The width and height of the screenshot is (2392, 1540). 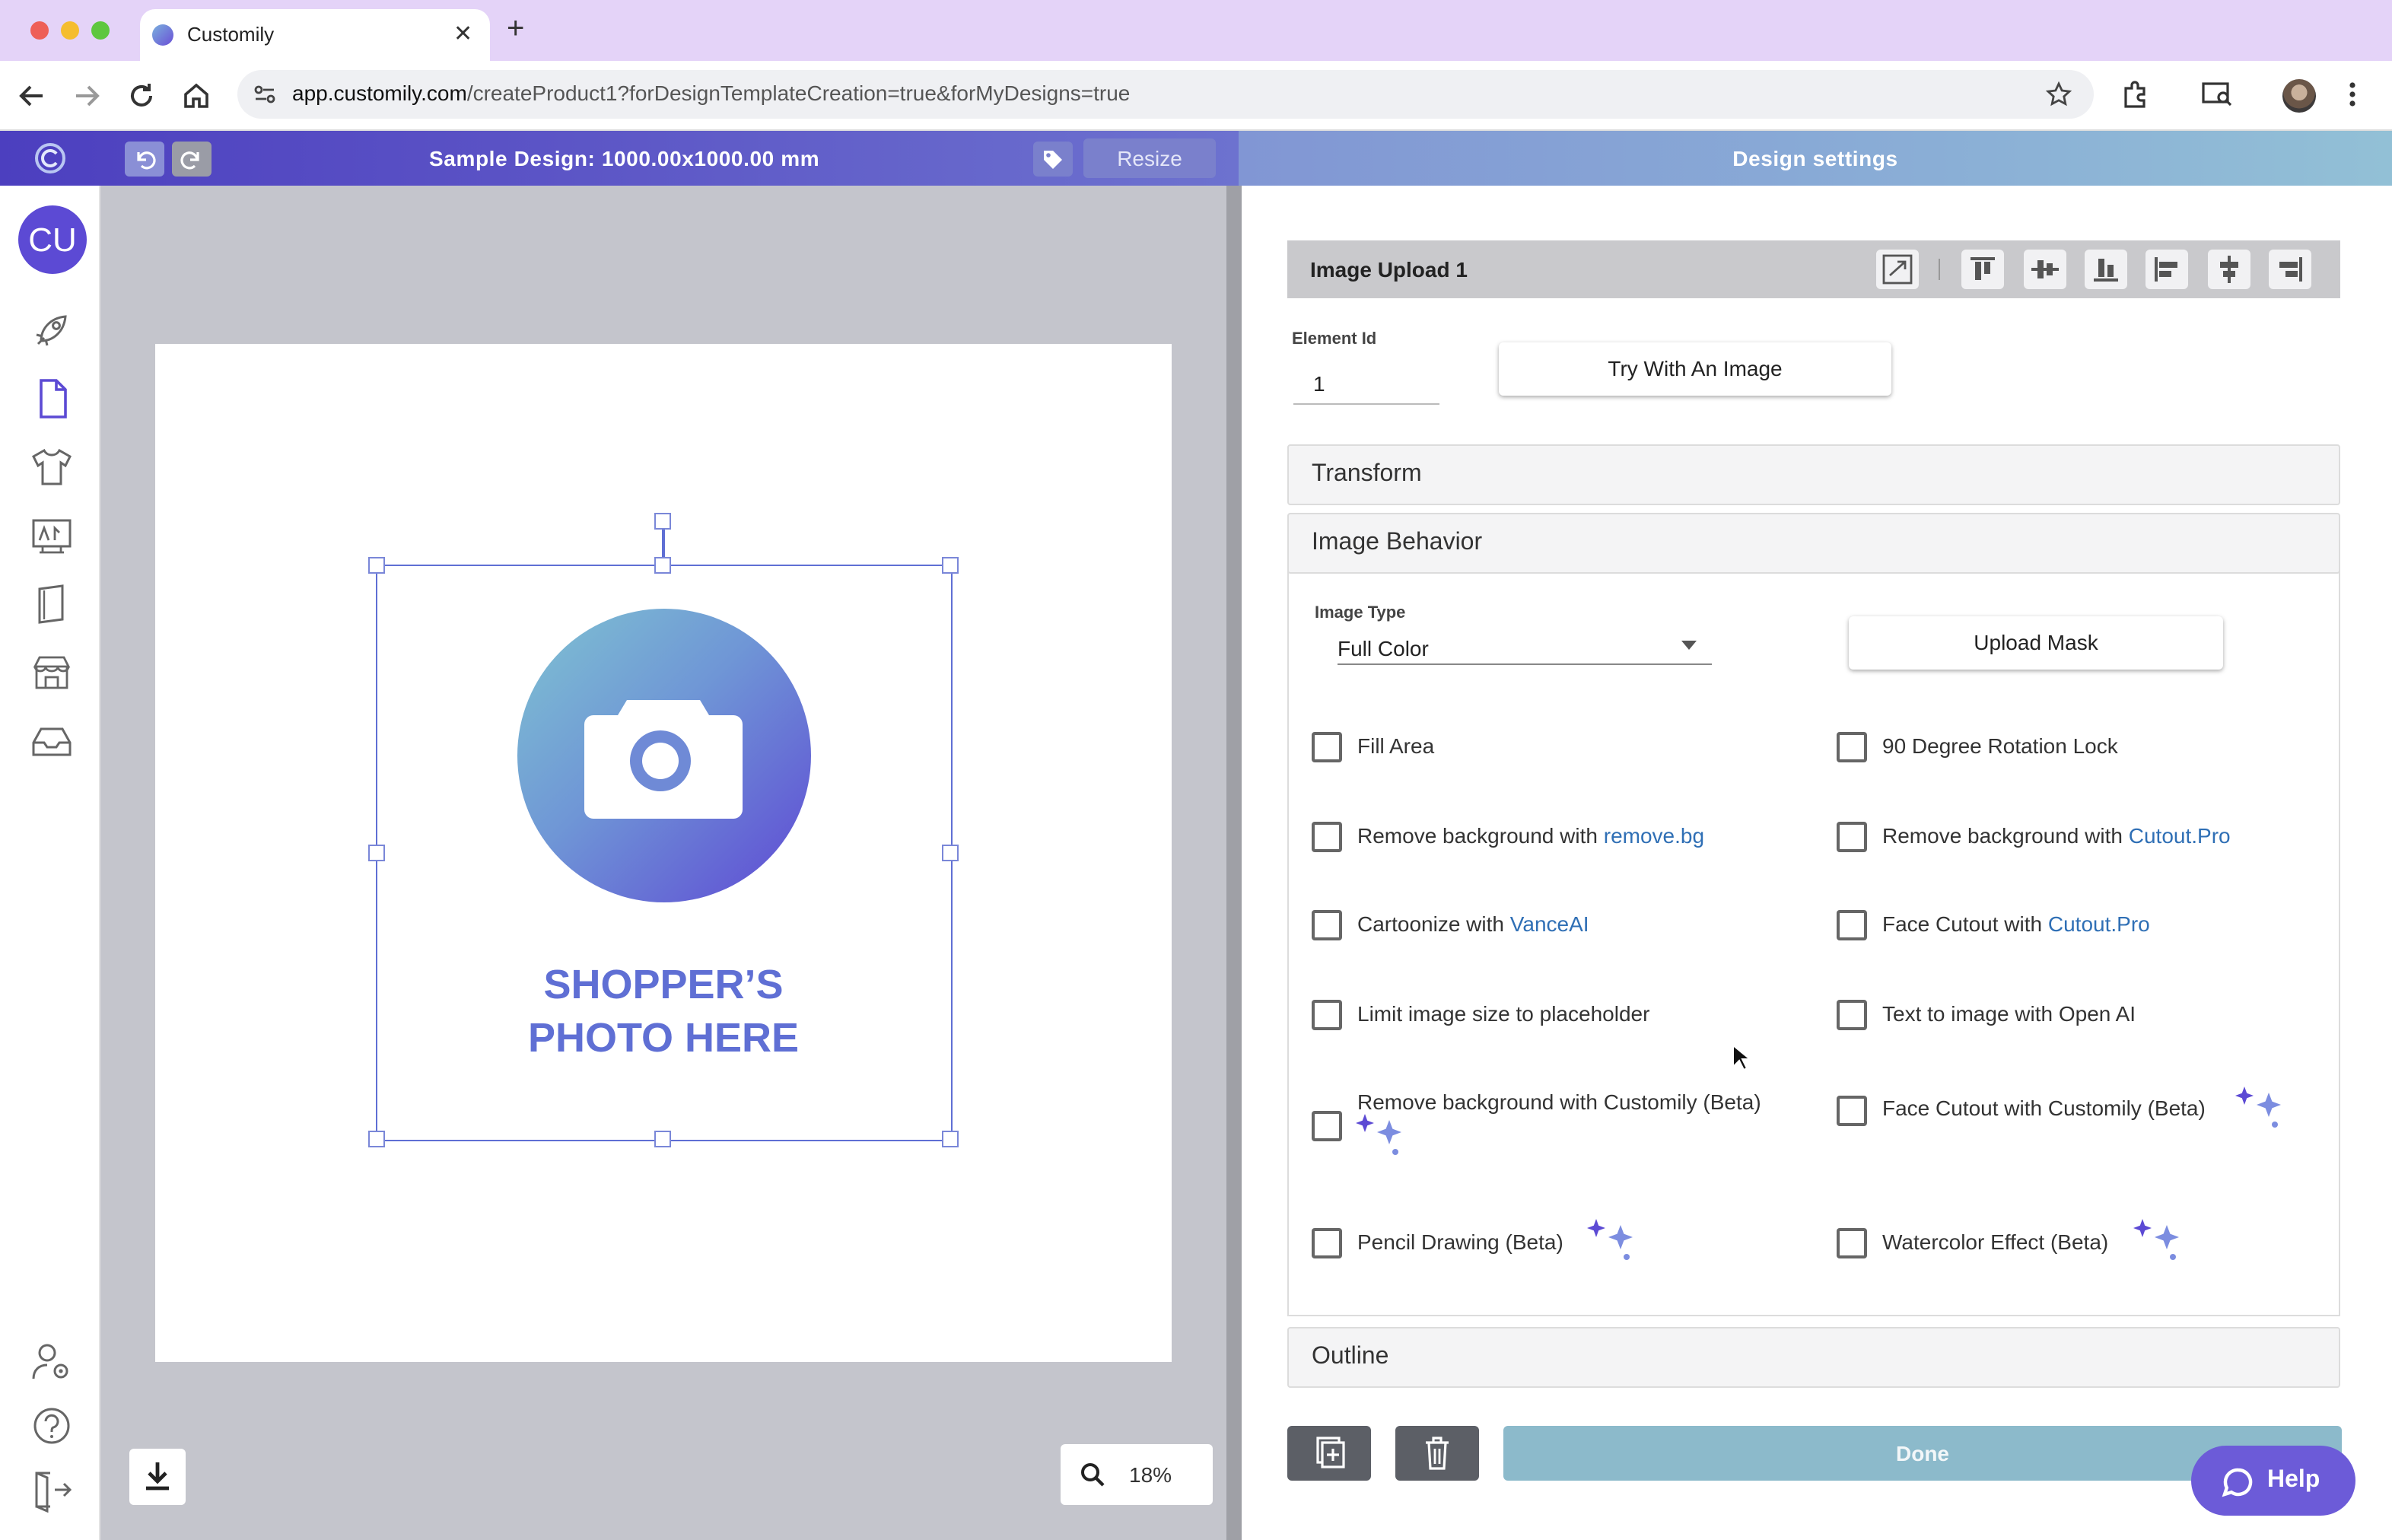 What do you see at coordinates (157, 1477) in the screenshot?
I see `download-button` at bounding box center [157, 1477].